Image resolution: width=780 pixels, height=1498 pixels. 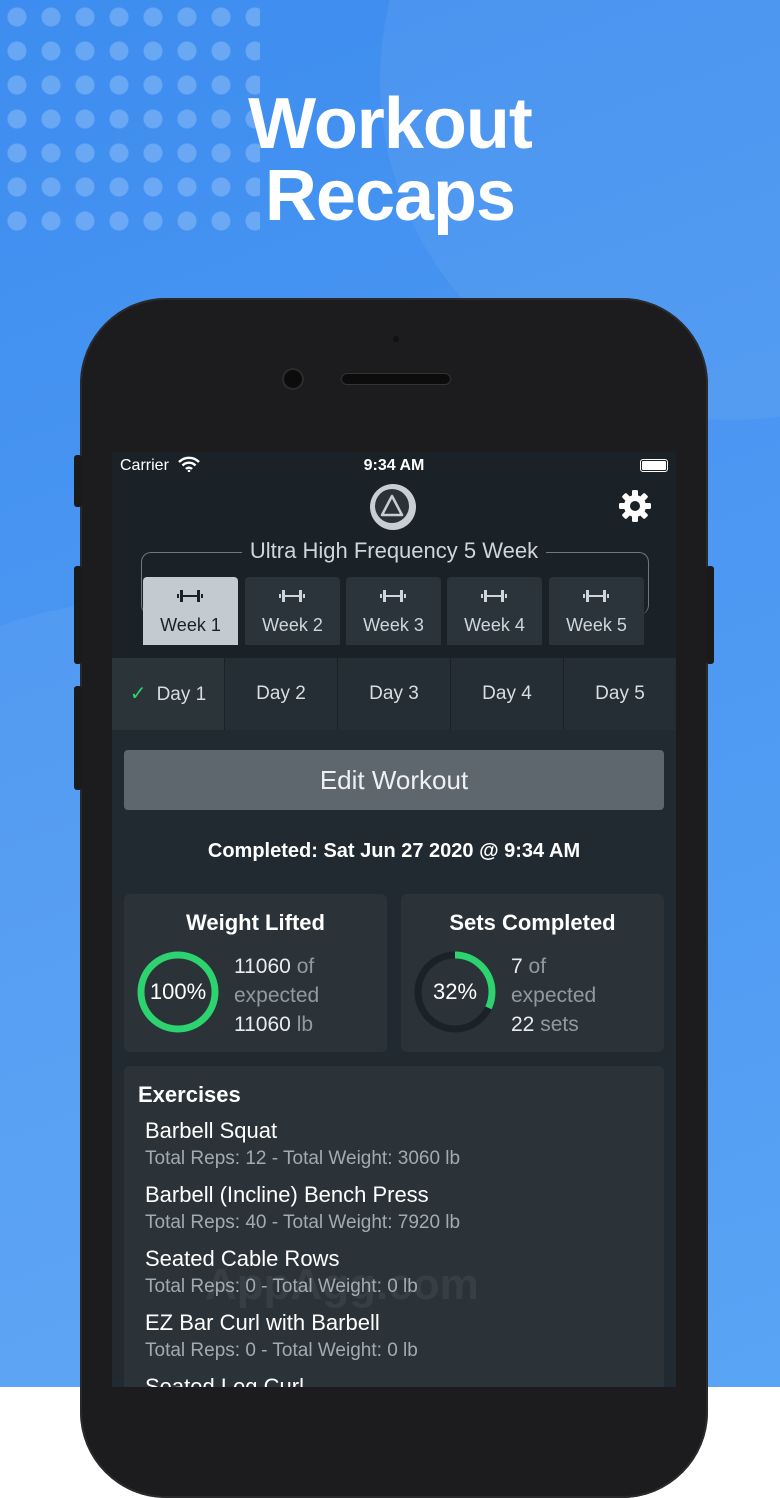 What do you see at coordinates (494, 625) in the screenshot?
I see `week-label: Week 4` at bounding box center [494, 625].